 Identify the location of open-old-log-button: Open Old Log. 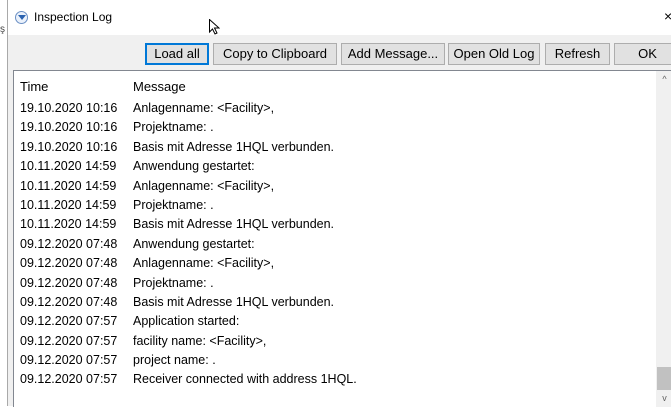
(494, 54).